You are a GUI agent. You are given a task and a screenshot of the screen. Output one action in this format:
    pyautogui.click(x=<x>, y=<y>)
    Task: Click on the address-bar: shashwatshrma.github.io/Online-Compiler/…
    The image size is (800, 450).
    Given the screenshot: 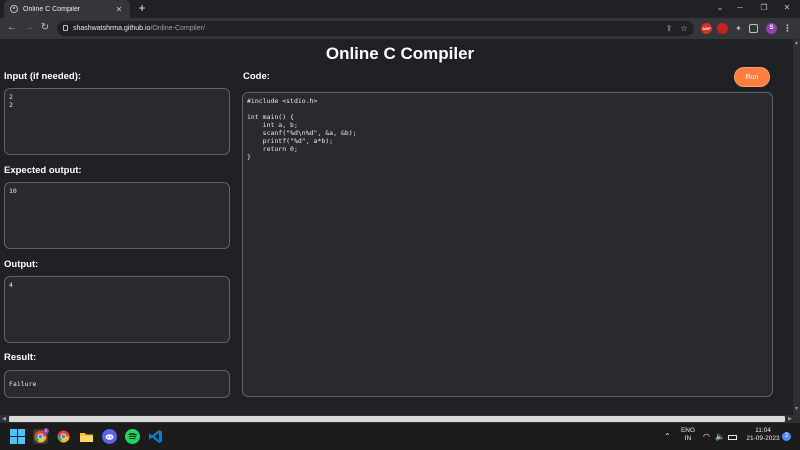 What is the action you would take?
    pyautogui.click(x=375, y=28)
    